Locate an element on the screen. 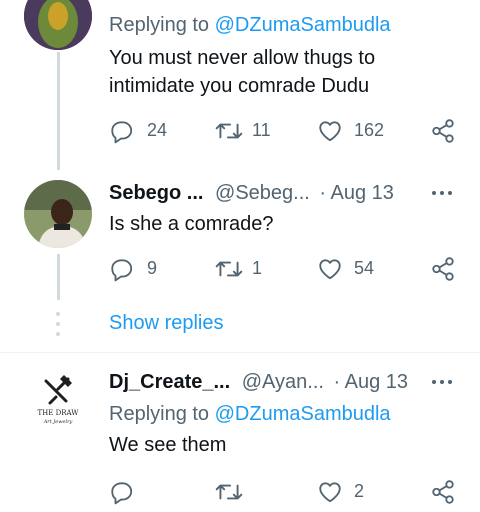 The width and height of the screenshot is (480, 512). like-button: 2 is located at coordinates (351, 492).